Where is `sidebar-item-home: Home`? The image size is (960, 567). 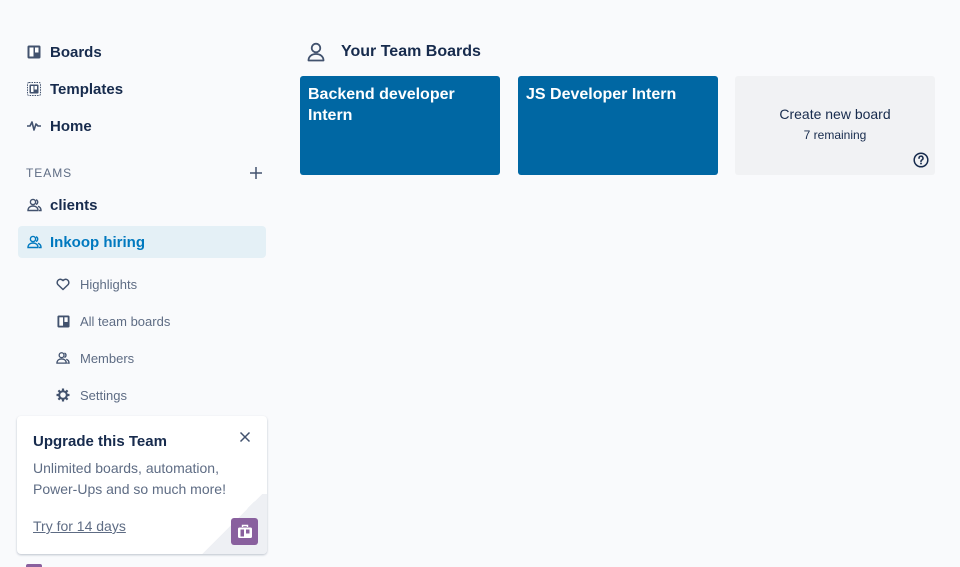 sidebar-item-home: Home is located at coordinates (142, 126).